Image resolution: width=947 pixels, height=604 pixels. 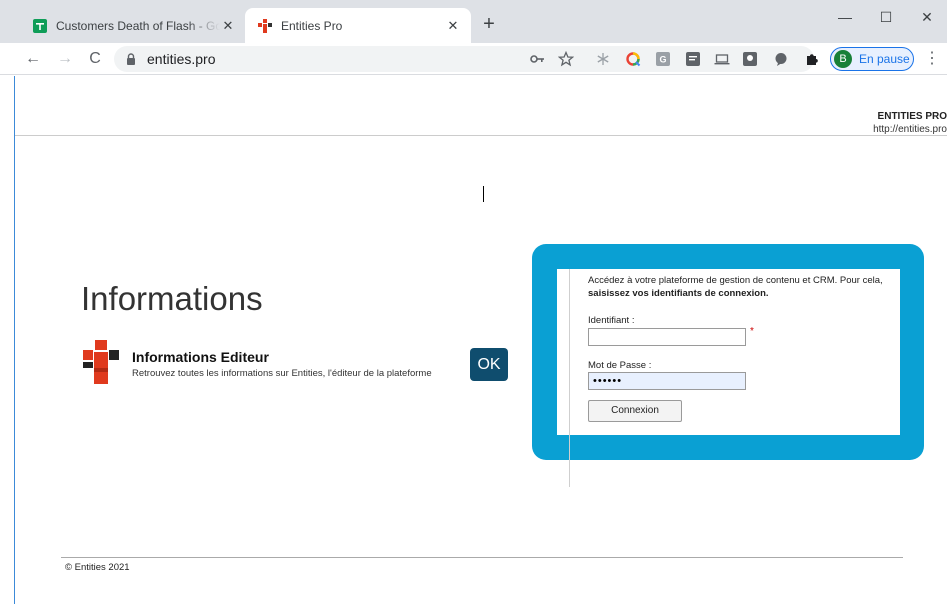 I want to click on svg-text: G, so click(x=662, y=60).